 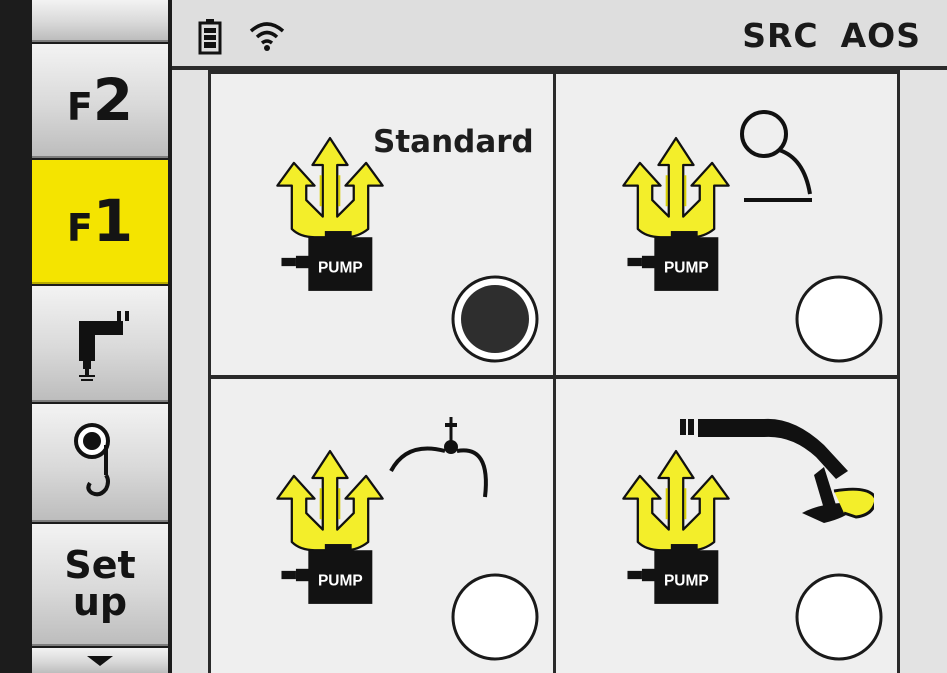 I want to click on triangle-down-icon, so click(x=100, y=660).